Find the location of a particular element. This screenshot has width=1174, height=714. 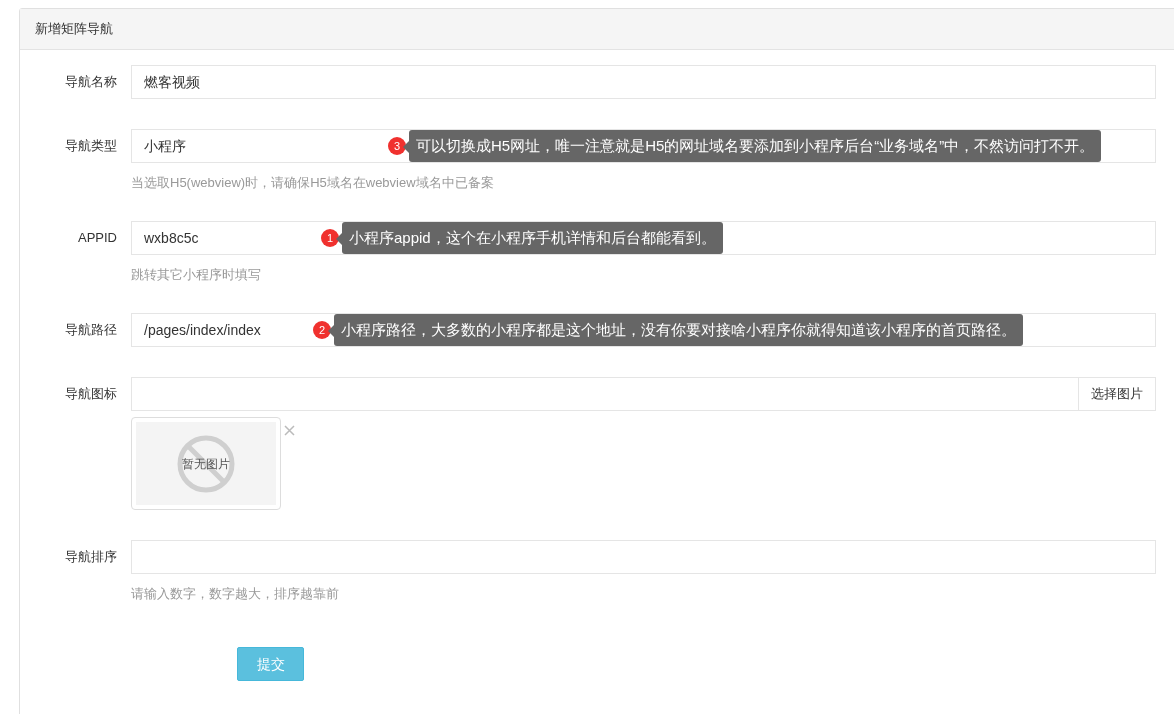

field-label: 导航图标 is located at coordinates (91, 394).